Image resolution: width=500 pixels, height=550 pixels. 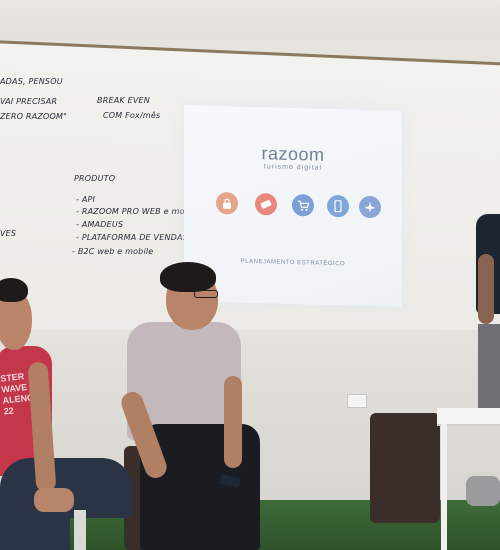 I want to click on ceiling, so click(x=250, y=20).